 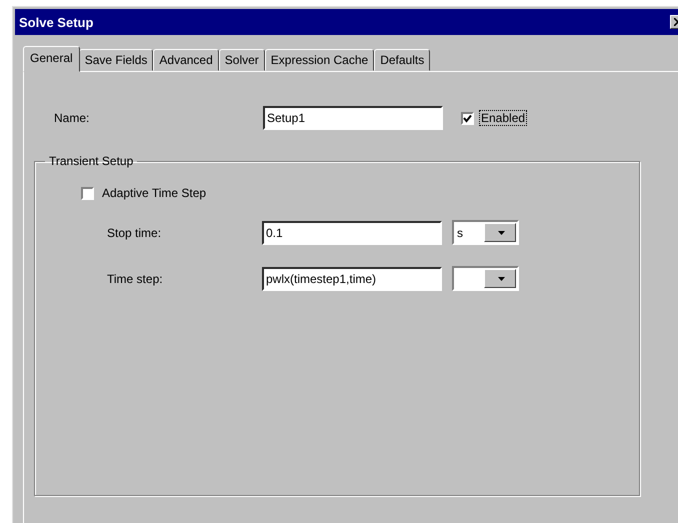 I want to click on adaptive-label: Adaptive Time Step, so click(x=154, y=193).